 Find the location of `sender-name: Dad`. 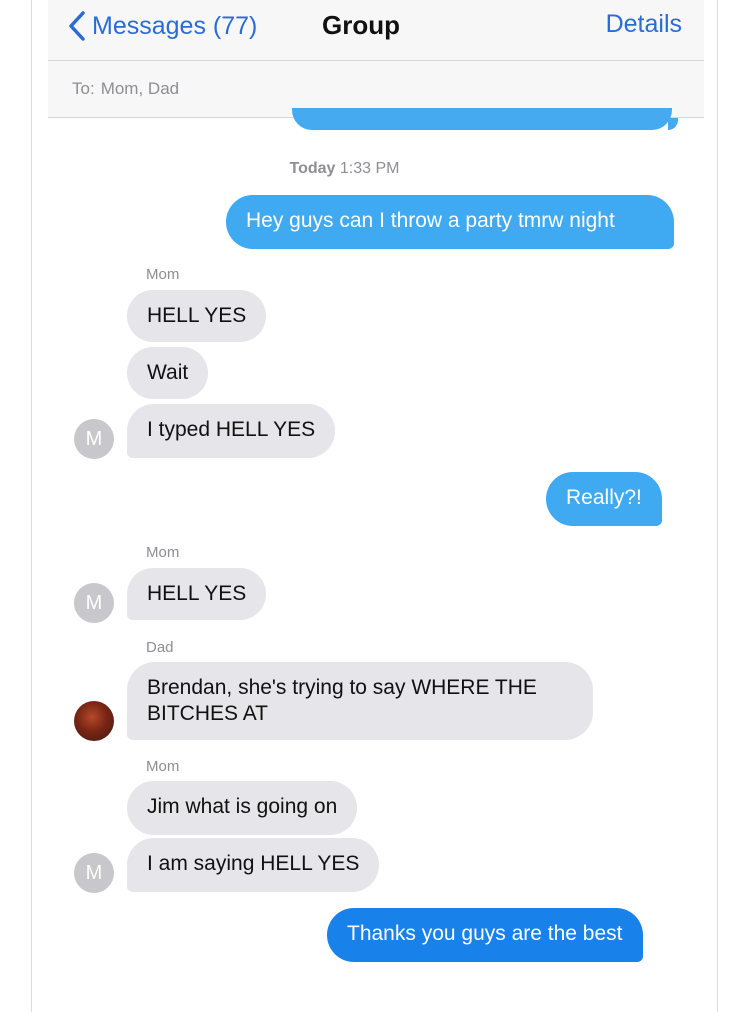

sender-name: Dad is located at coordinates (160, 647).